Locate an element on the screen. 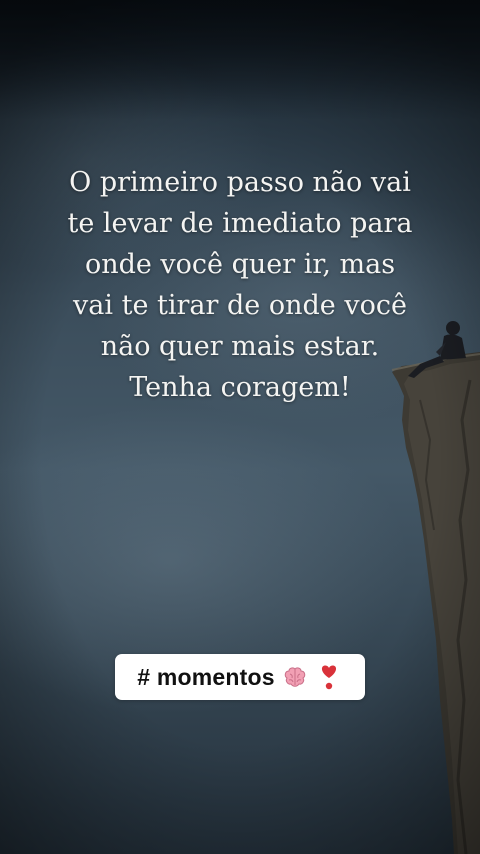 The height and width of the screenshot is (854, 480). quote-line: onde você quer ir, mas is located at coordinates (240, 264).